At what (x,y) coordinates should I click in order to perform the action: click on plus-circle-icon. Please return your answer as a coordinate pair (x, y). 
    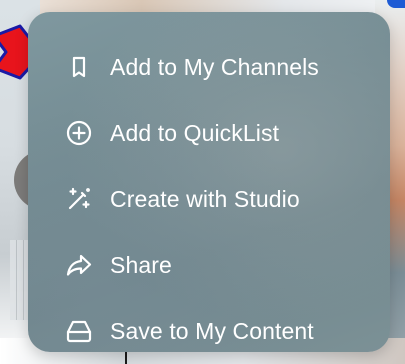
    Looking at the image, I should click on (79, 133).